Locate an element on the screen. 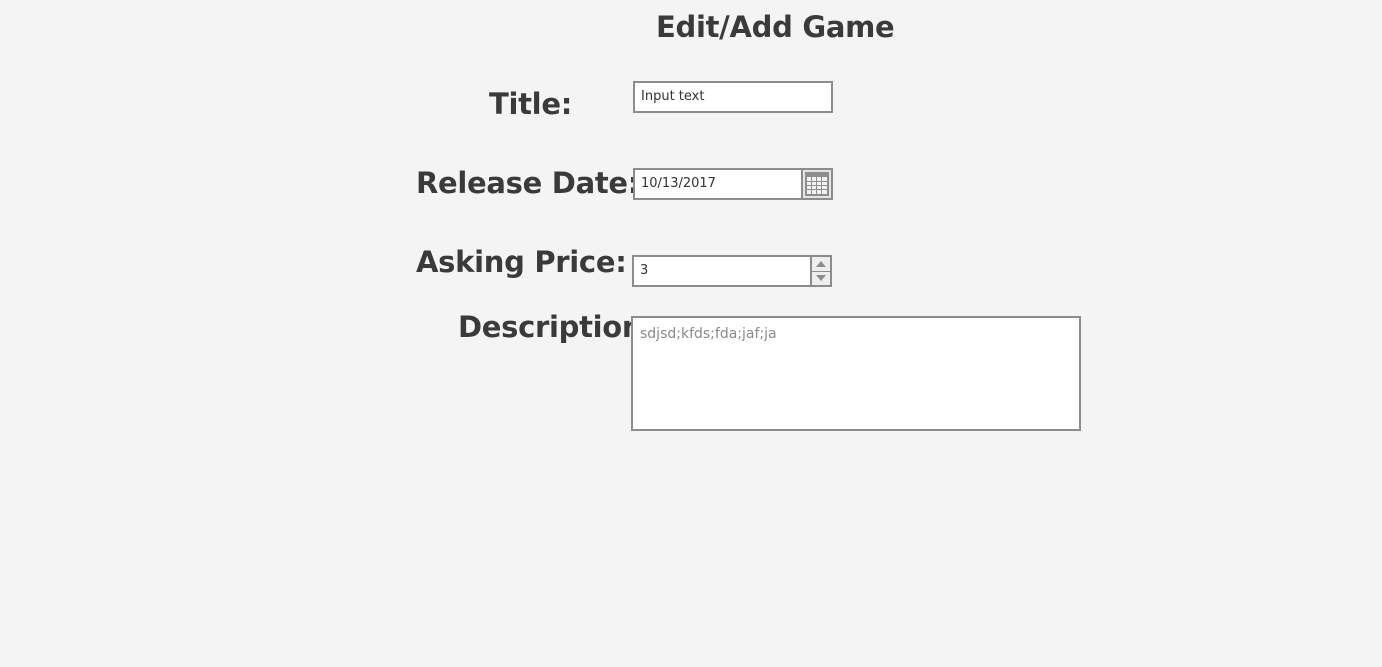  spinner-down-button is located at coordinates (821, 279).